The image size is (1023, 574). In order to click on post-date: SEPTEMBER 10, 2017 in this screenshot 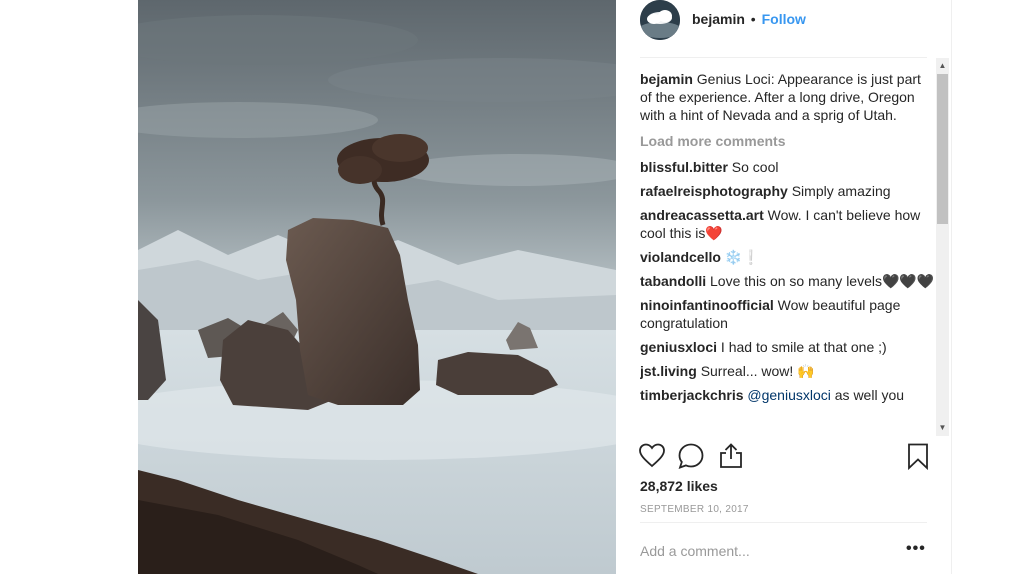, I will do `click(694, 509)`.